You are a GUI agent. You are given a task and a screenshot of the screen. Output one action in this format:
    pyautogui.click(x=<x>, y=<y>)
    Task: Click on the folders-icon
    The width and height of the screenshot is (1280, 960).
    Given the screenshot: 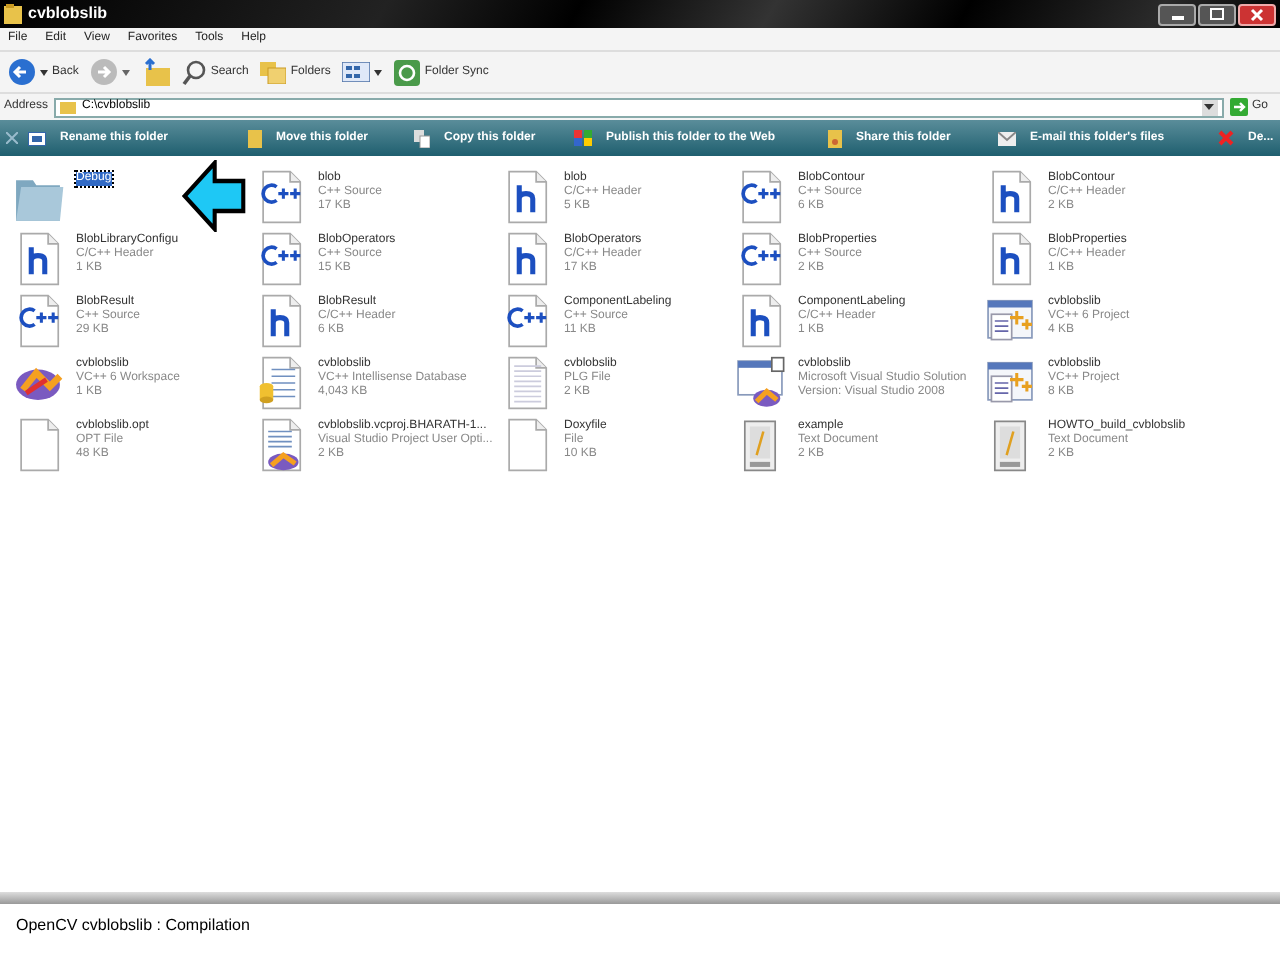 What is the action you would take?
    pyautogui.click(x=273, y=72)
    